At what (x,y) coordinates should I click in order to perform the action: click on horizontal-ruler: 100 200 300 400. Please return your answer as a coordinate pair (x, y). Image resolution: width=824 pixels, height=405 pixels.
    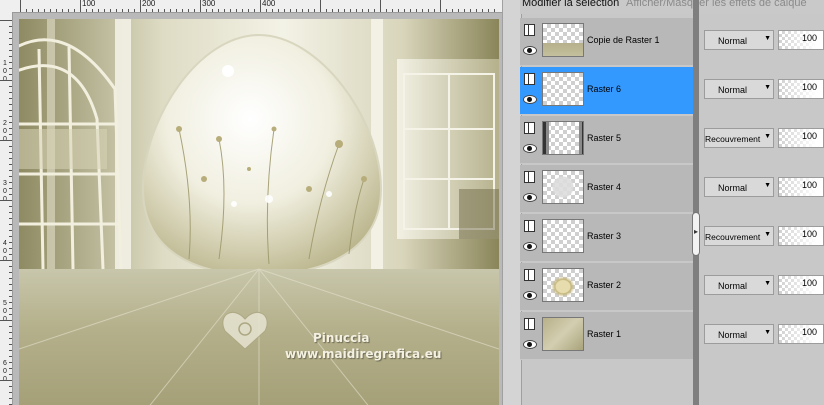
    Looking at the image, I should click on (251, 6).